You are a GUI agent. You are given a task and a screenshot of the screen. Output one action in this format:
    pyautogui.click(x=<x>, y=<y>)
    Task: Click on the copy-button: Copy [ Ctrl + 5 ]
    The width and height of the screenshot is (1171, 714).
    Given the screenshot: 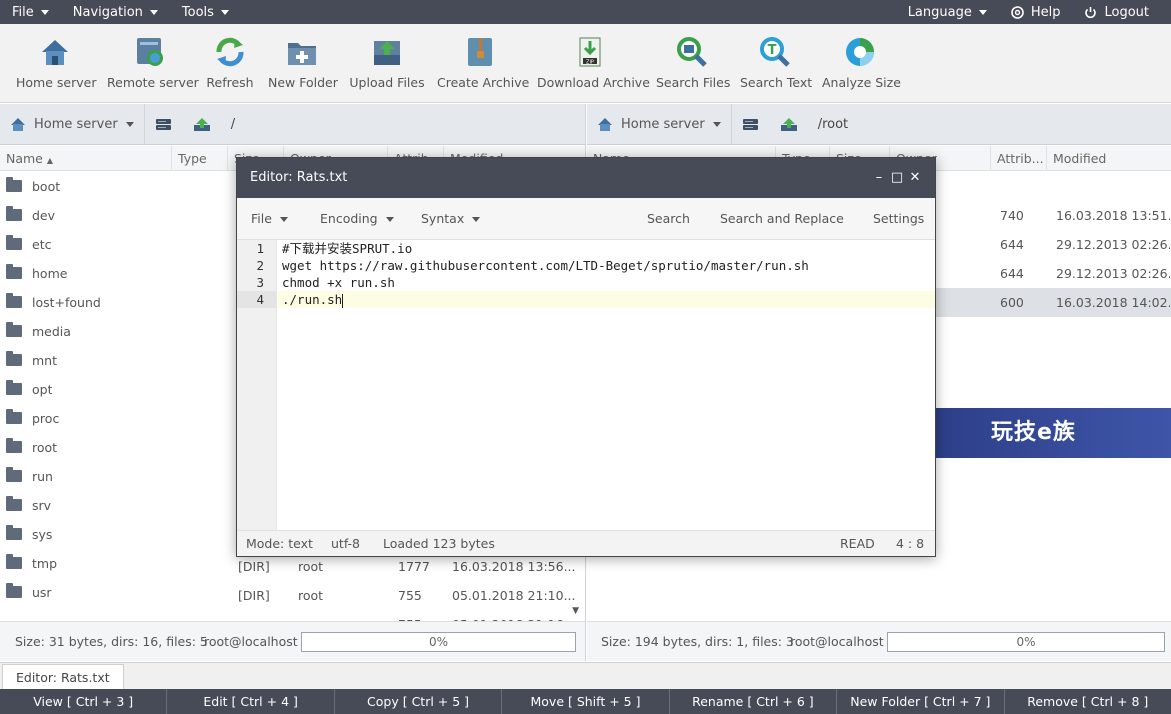 What is the action you would take?
    pyautogui.click(x=419, y=701)
    